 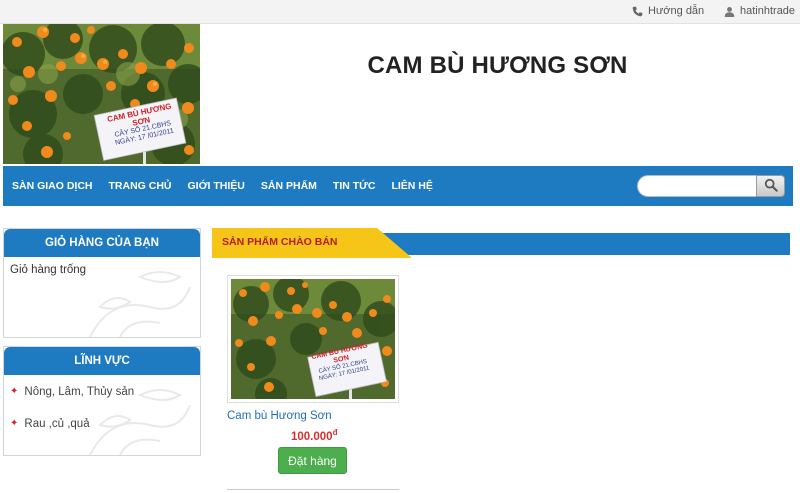 I want to click on product-price-value: 100.000, so click(x=312, y=436).